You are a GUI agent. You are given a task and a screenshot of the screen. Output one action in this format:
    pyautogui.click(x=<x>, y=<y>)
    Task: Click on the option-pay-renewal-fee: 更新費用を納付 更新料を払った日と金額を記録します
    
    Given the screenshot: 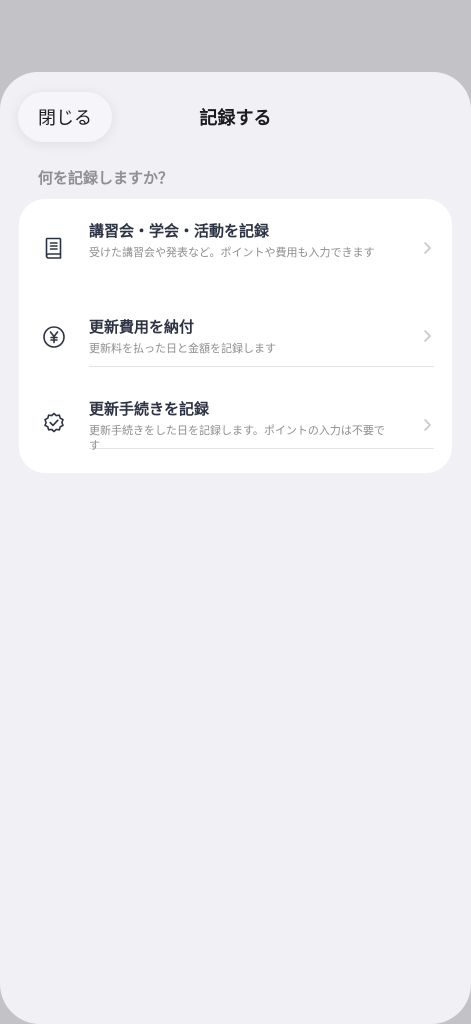 What is the action you would take?
    pyautogui.click(x=235, y=336)
    